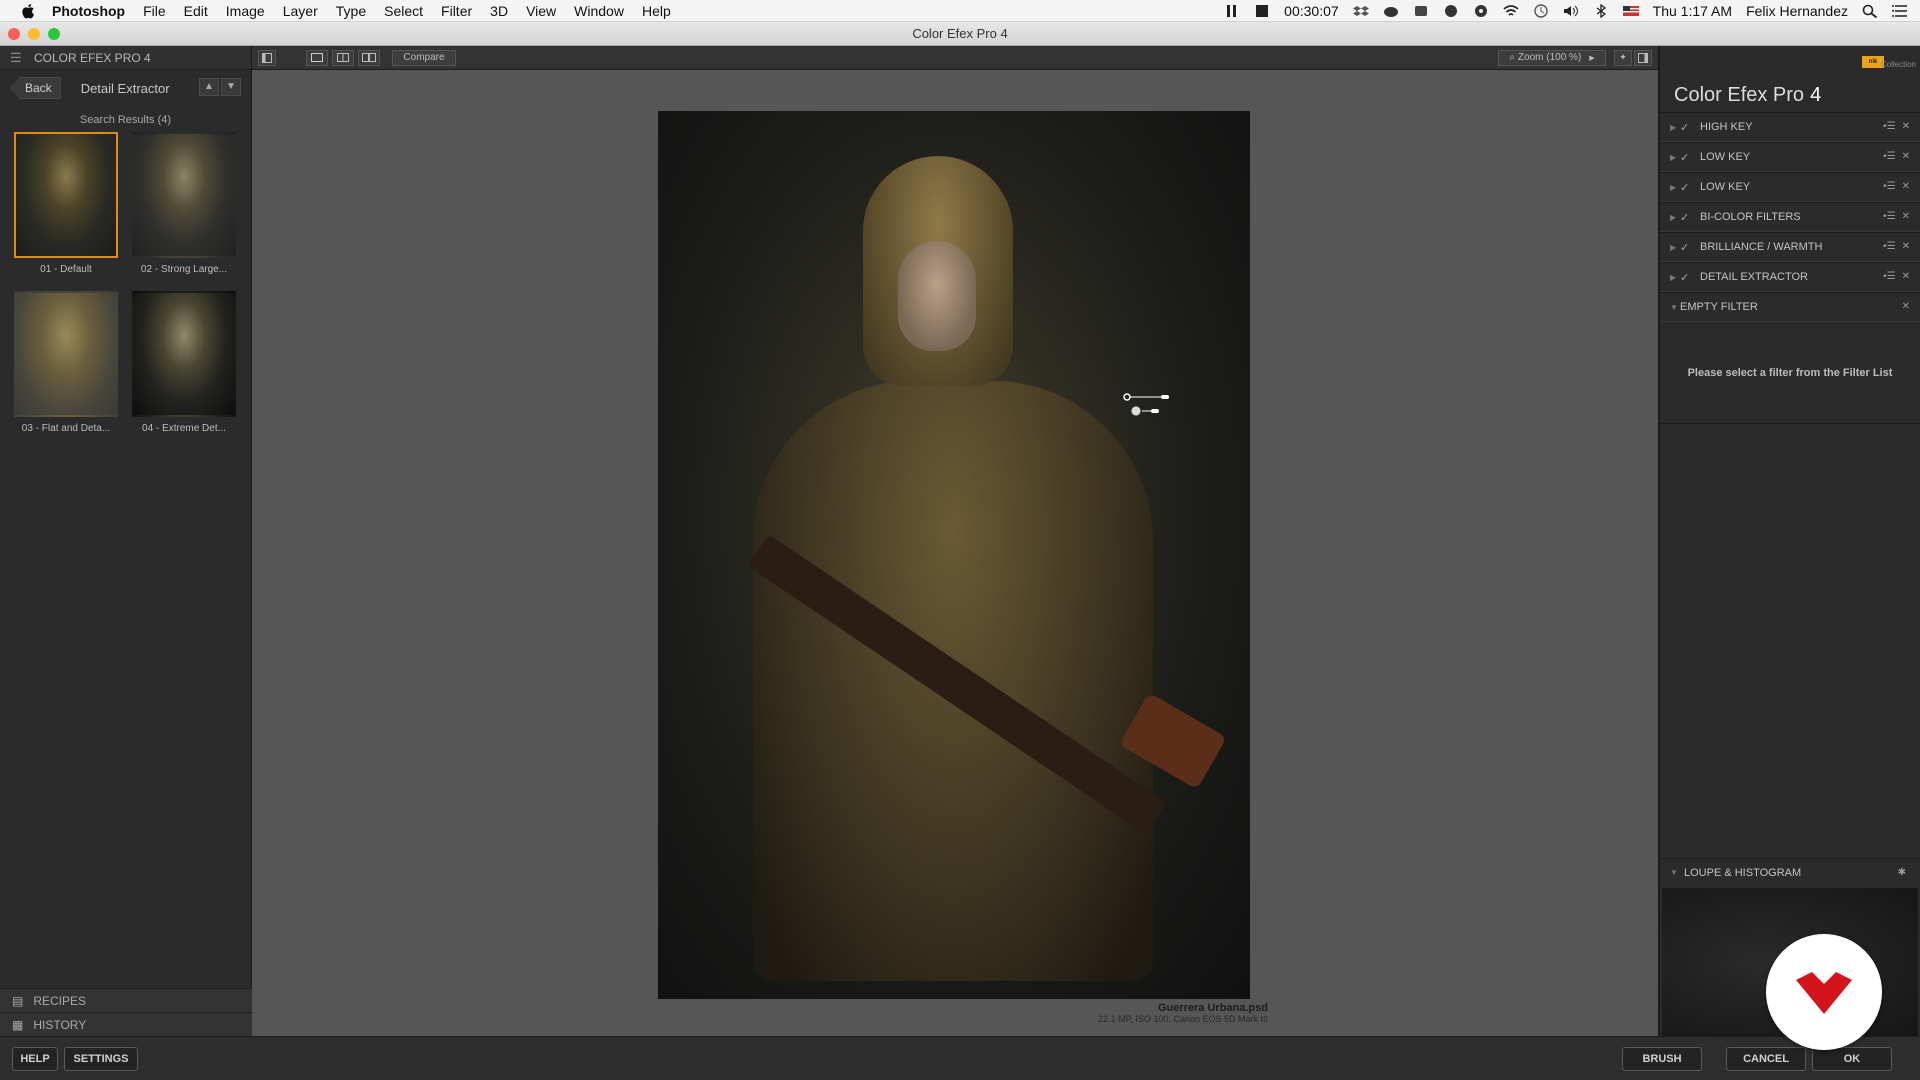 The image size is (1920, 1080). What do you see at coordinates (35, 1059) in the screenshot?
I see `help-button: HELP` at bounding box center [35, 1059].